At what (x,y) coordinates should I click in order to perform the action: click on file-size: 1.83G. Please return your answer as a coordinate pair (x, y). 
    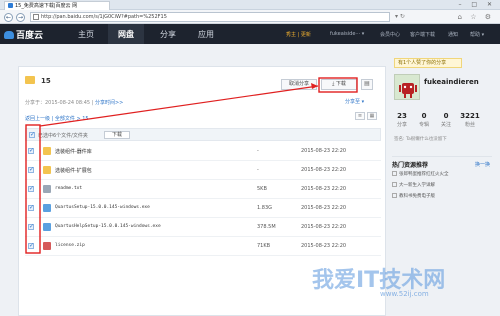
    Looking at the image, I should click on (265, 208).